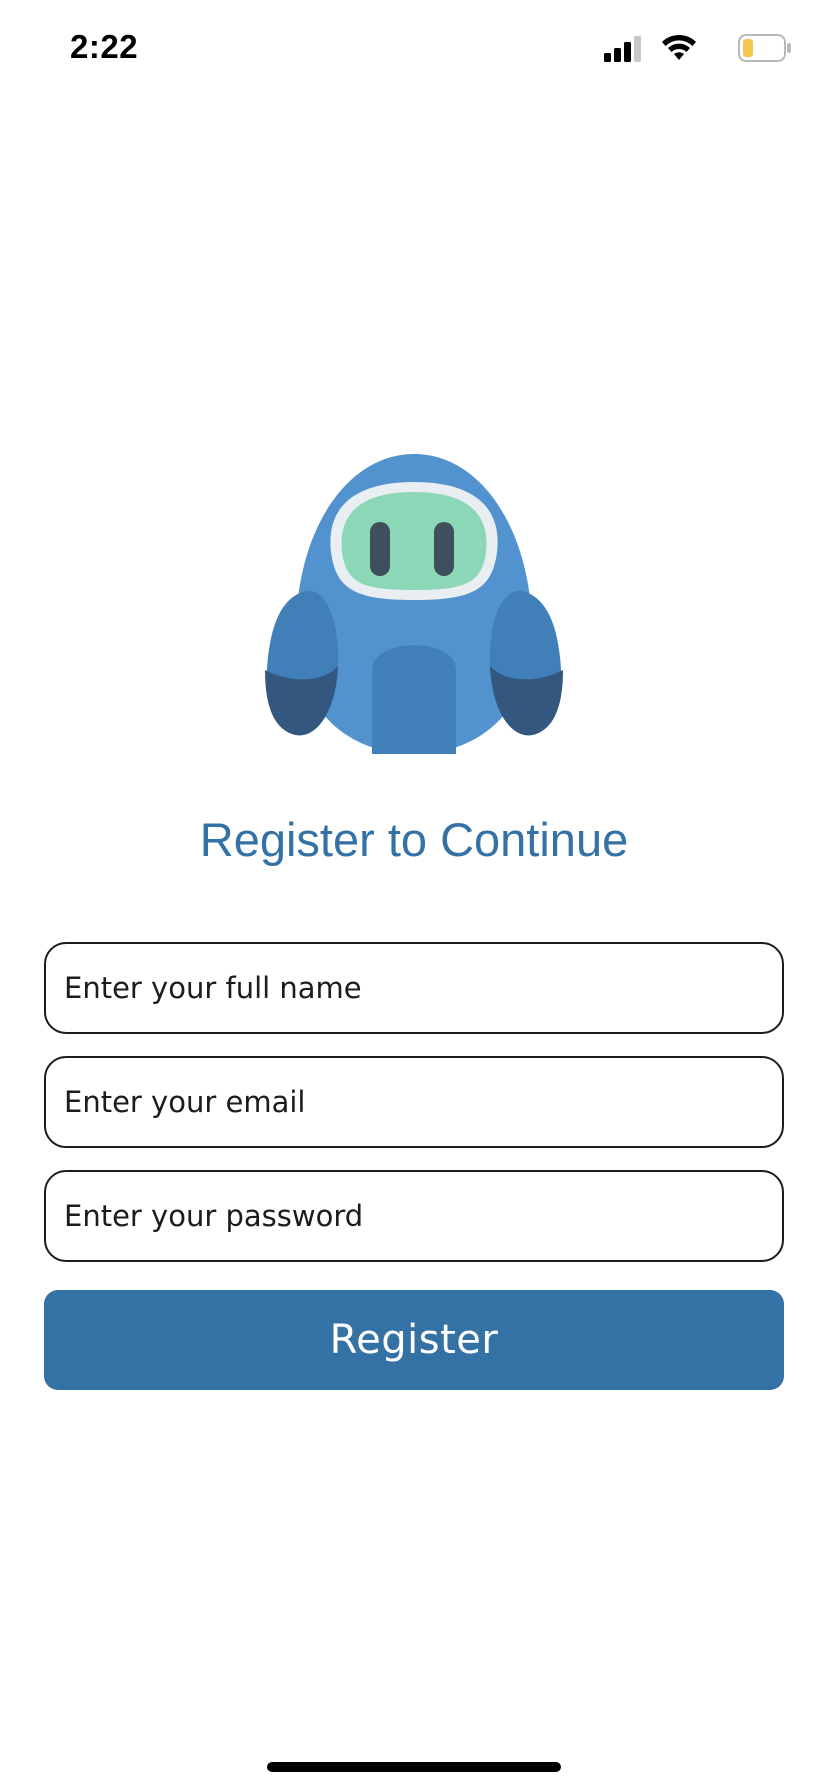 This screenshot has width=828, height=1792. Describe the element at coordinates (414, 988) in the screenshot. I see `full-name-input` at that location.